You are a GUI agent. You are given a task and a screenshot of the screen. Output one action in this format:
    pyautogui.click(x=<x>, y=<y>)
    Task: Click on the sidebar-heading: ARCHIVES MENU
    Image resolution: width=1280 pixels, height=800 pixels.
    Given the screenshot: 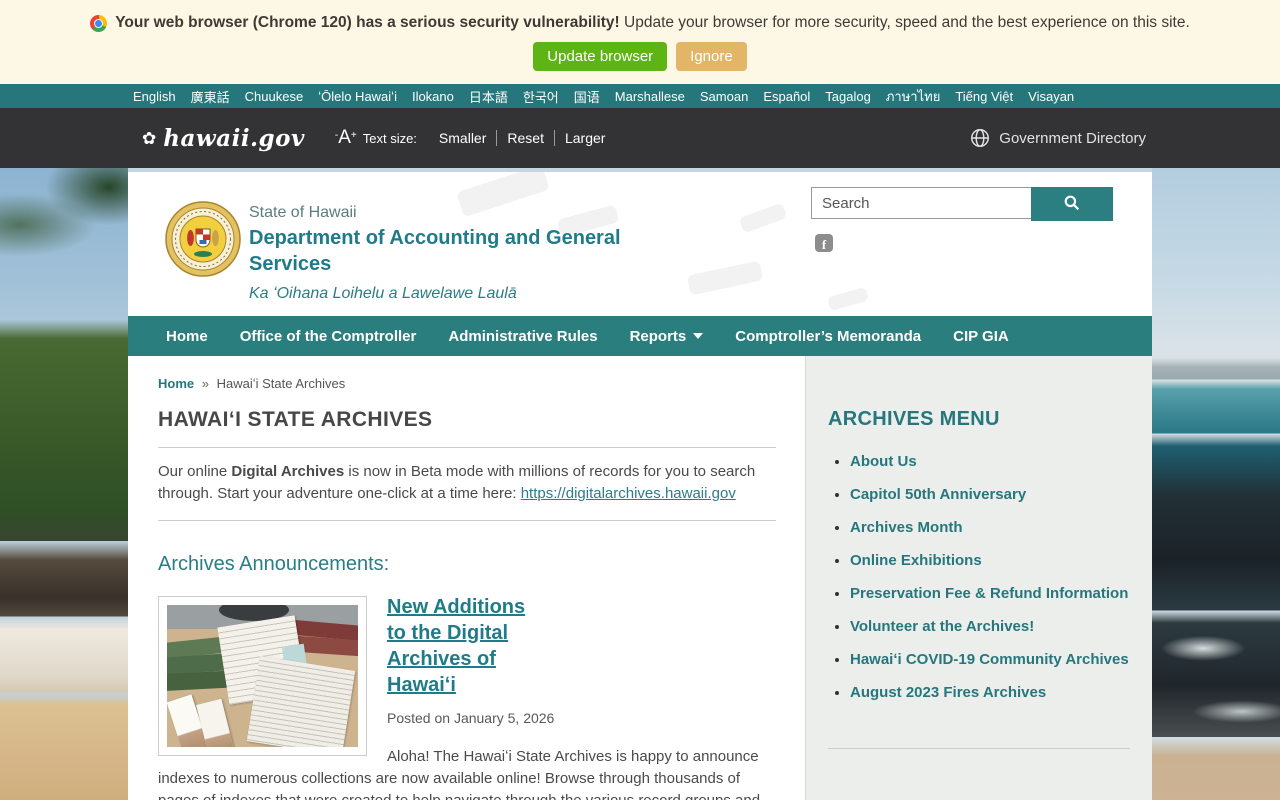 What is the action you would take?
    pyautogui.click(x=914, y=419)
    